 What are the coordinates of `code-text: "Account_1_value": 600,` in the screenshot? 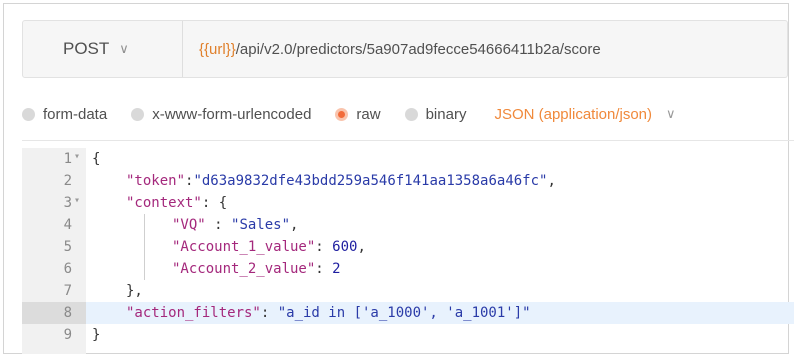 It's located at (269, 247).